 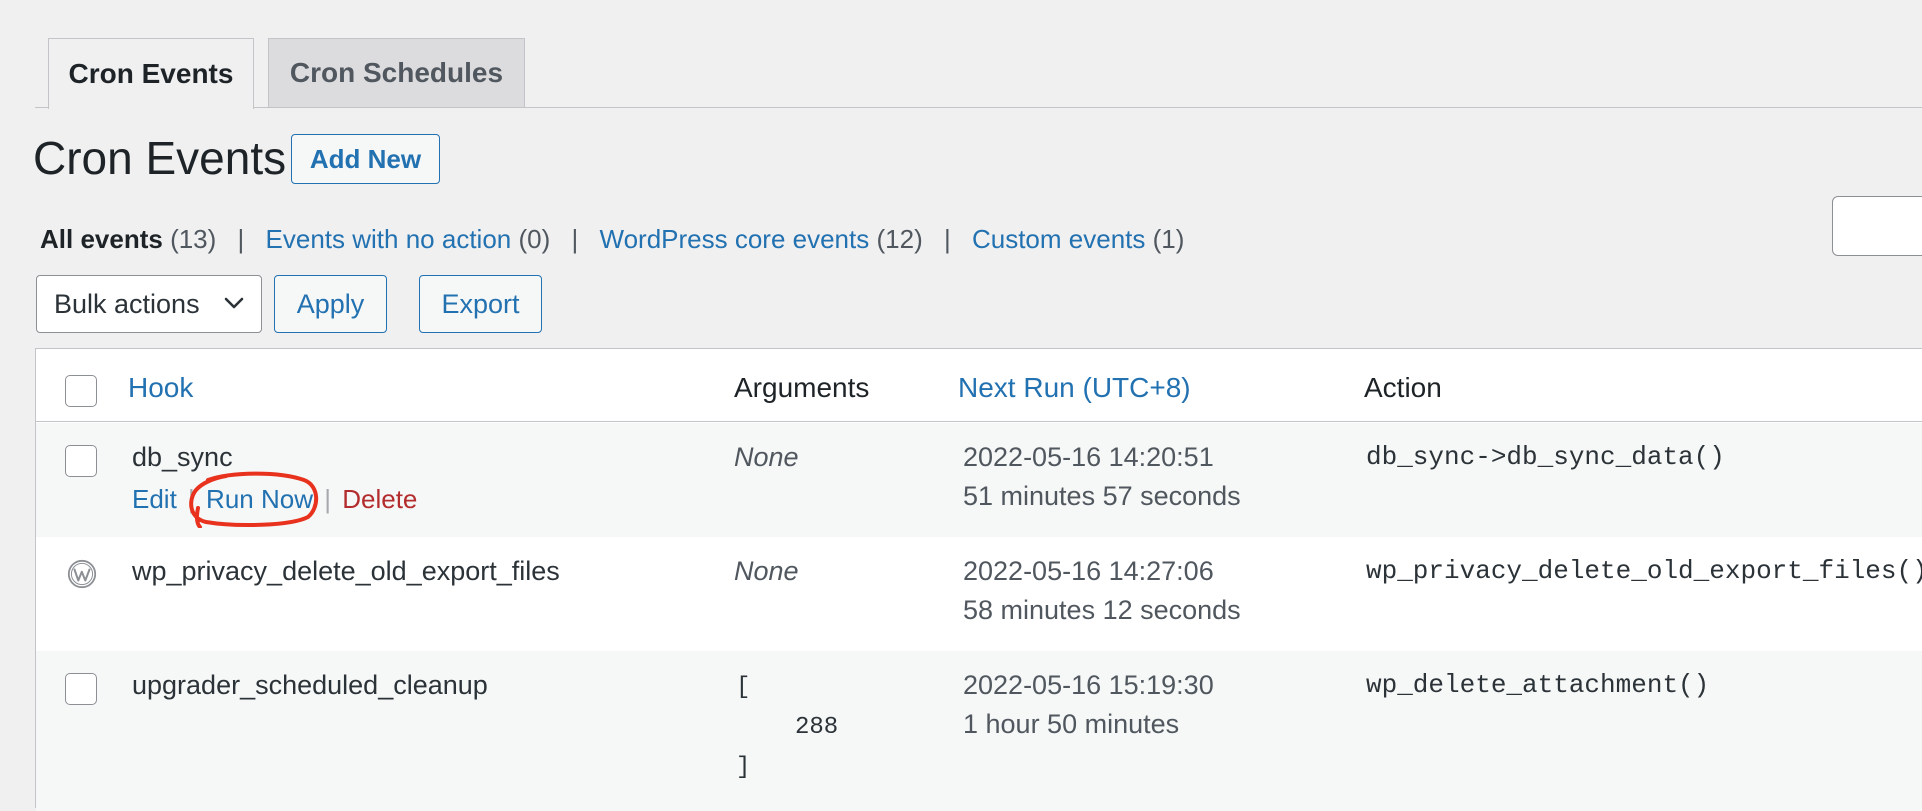 I want to click on bulk-actions-label: Bulk actions, so click(x=127, y=303).